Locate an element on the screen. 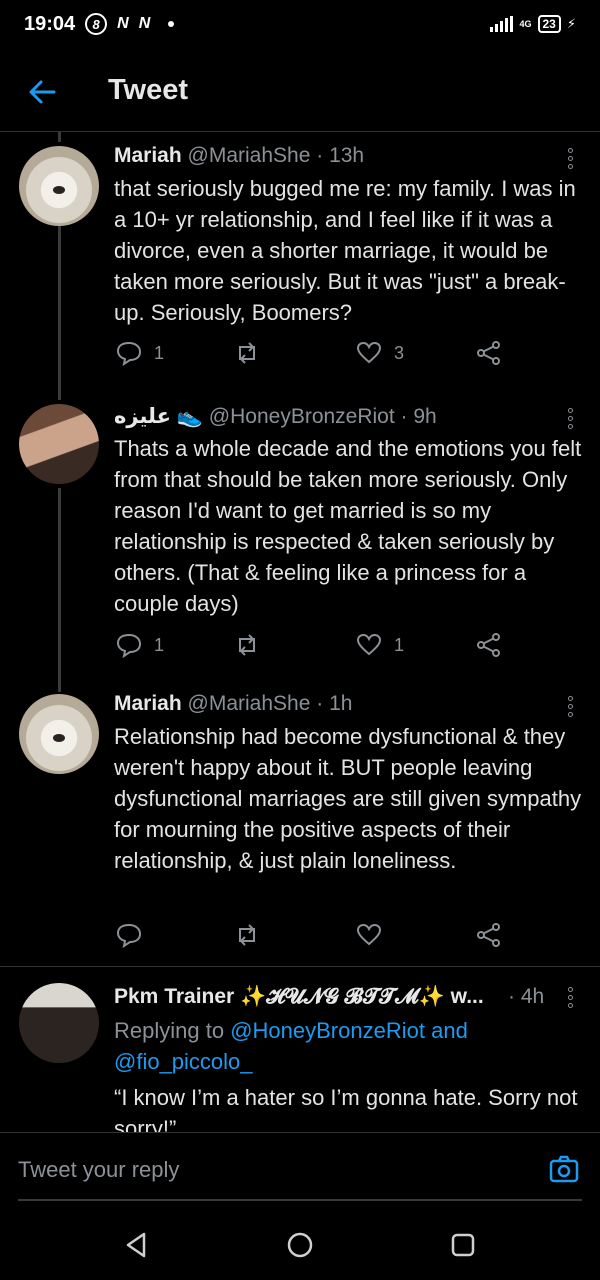 The height and width of the screenshot is (1280, 600). signal-icon is located at coordinates (502, 24).